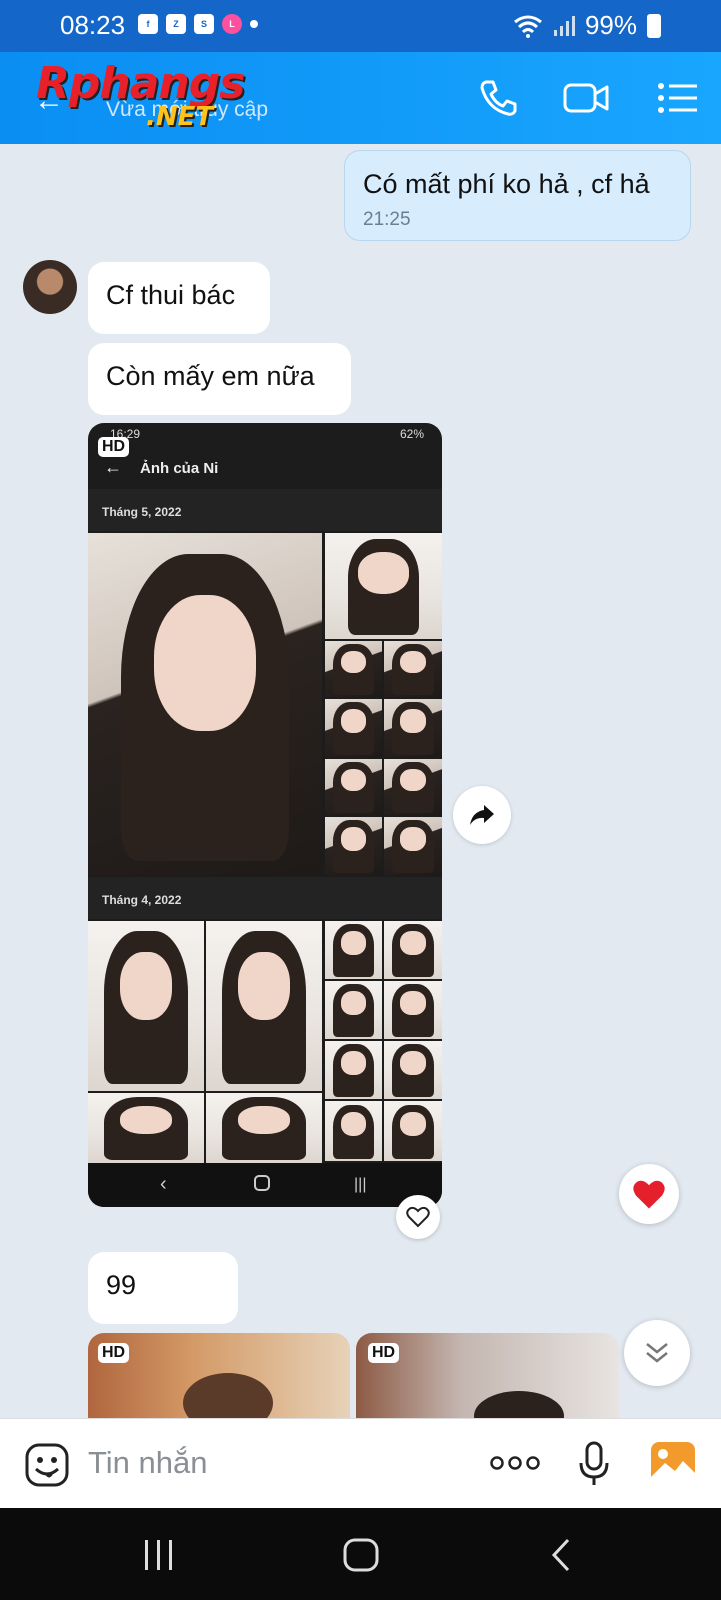 The image size is (721, 1600). Describe the element at coordinates (142, 512) in the screenshot. I see `month-label: Tháng 5, 2022` at that location.